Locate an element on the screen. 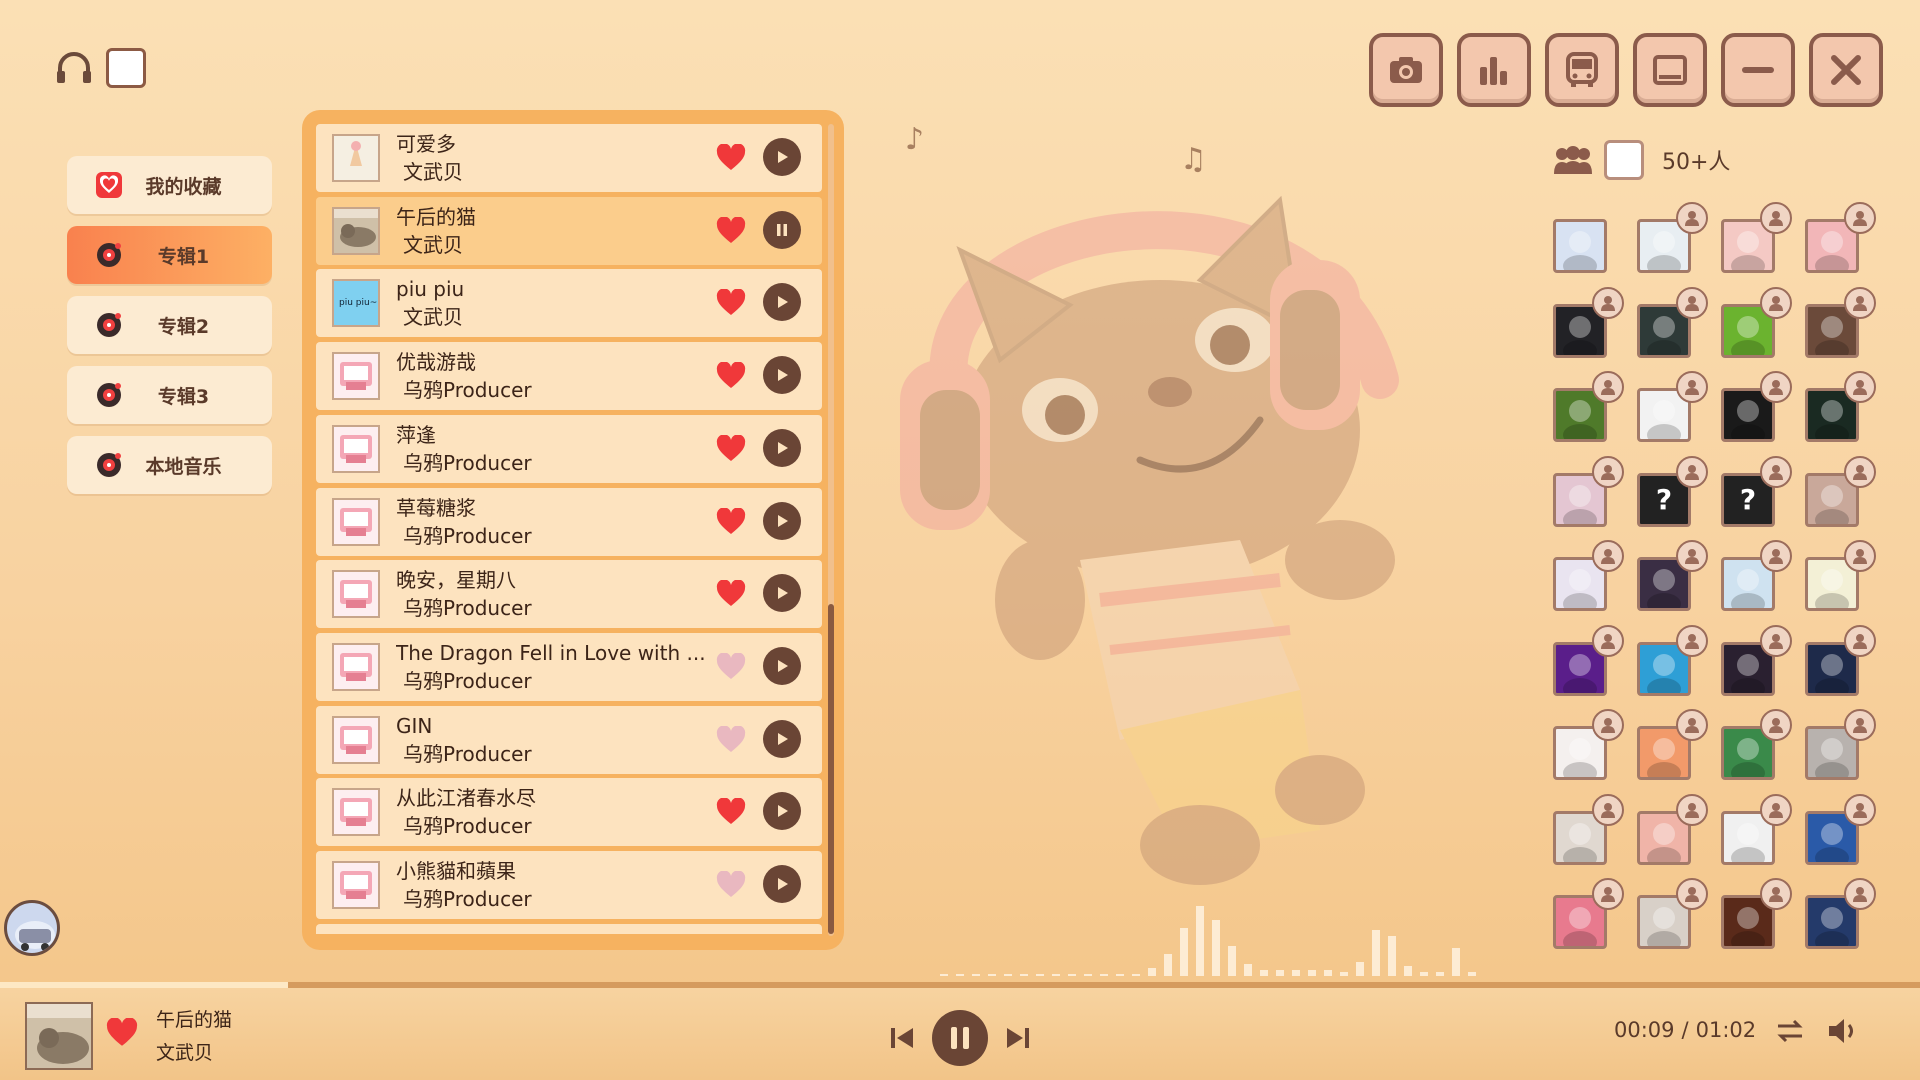 Image resolution: width=1920 pixels, height=1080 pixels. song-row: 优哉游哉 乌鸦Producer is located at coordinates (569, 376).